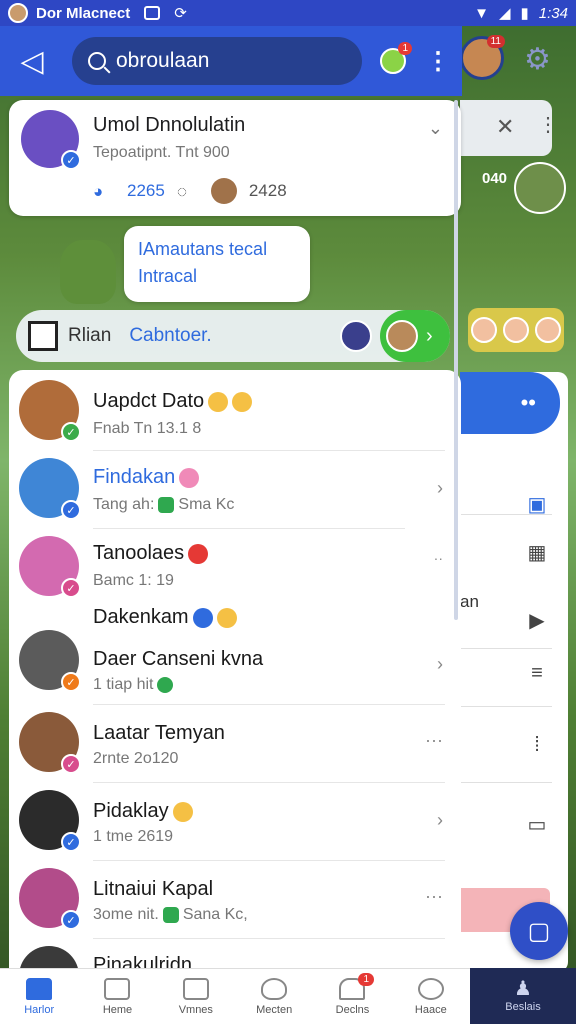 The width and height of the screenshot is (576, 1024). Describe the element at coordinates (456, 360) in the screenshot. I see `scrollbar` at that location.